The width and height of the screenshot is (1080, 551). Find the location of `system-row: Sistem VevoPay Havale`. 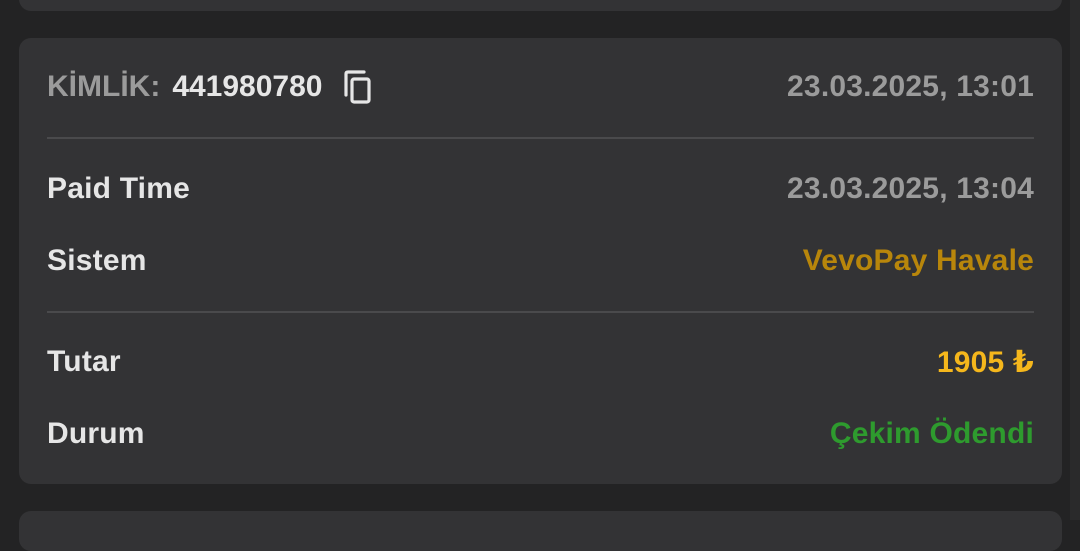

system-row: Sistem VevoPay Havale is located at coordinates (540, 261).